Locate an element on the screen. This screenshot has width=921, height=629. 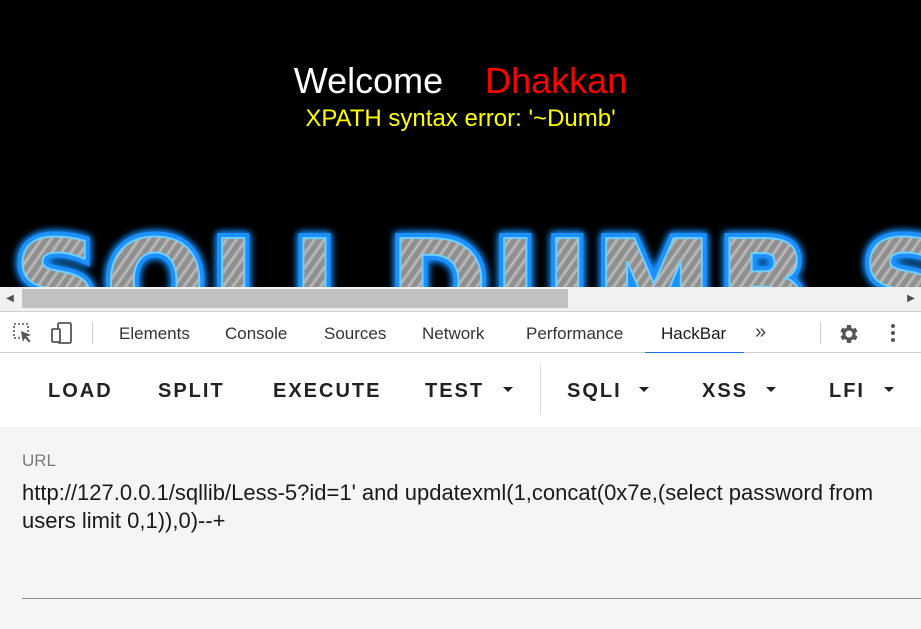
execute-button: EXECUTE is located at coordinates (327, 390).